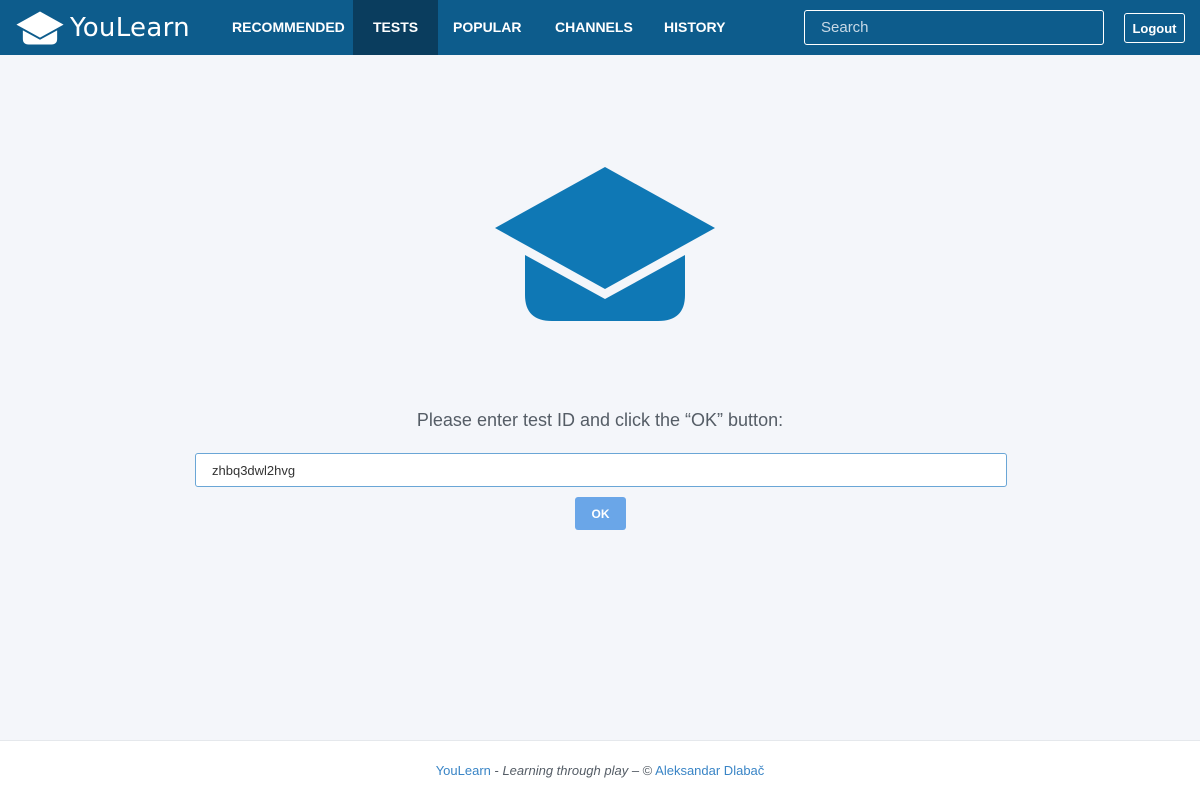 The width and height of the screenshot is (1200, 800). I want to click on ok-button: OK, so click(600, 513).